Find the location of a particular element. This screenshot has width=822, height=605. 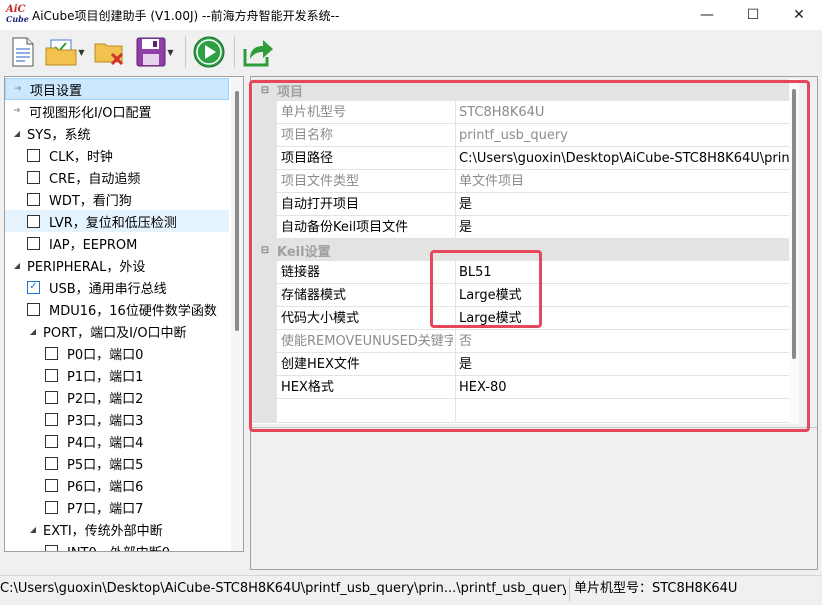

new-project-button is located at coordinates (23, 52).